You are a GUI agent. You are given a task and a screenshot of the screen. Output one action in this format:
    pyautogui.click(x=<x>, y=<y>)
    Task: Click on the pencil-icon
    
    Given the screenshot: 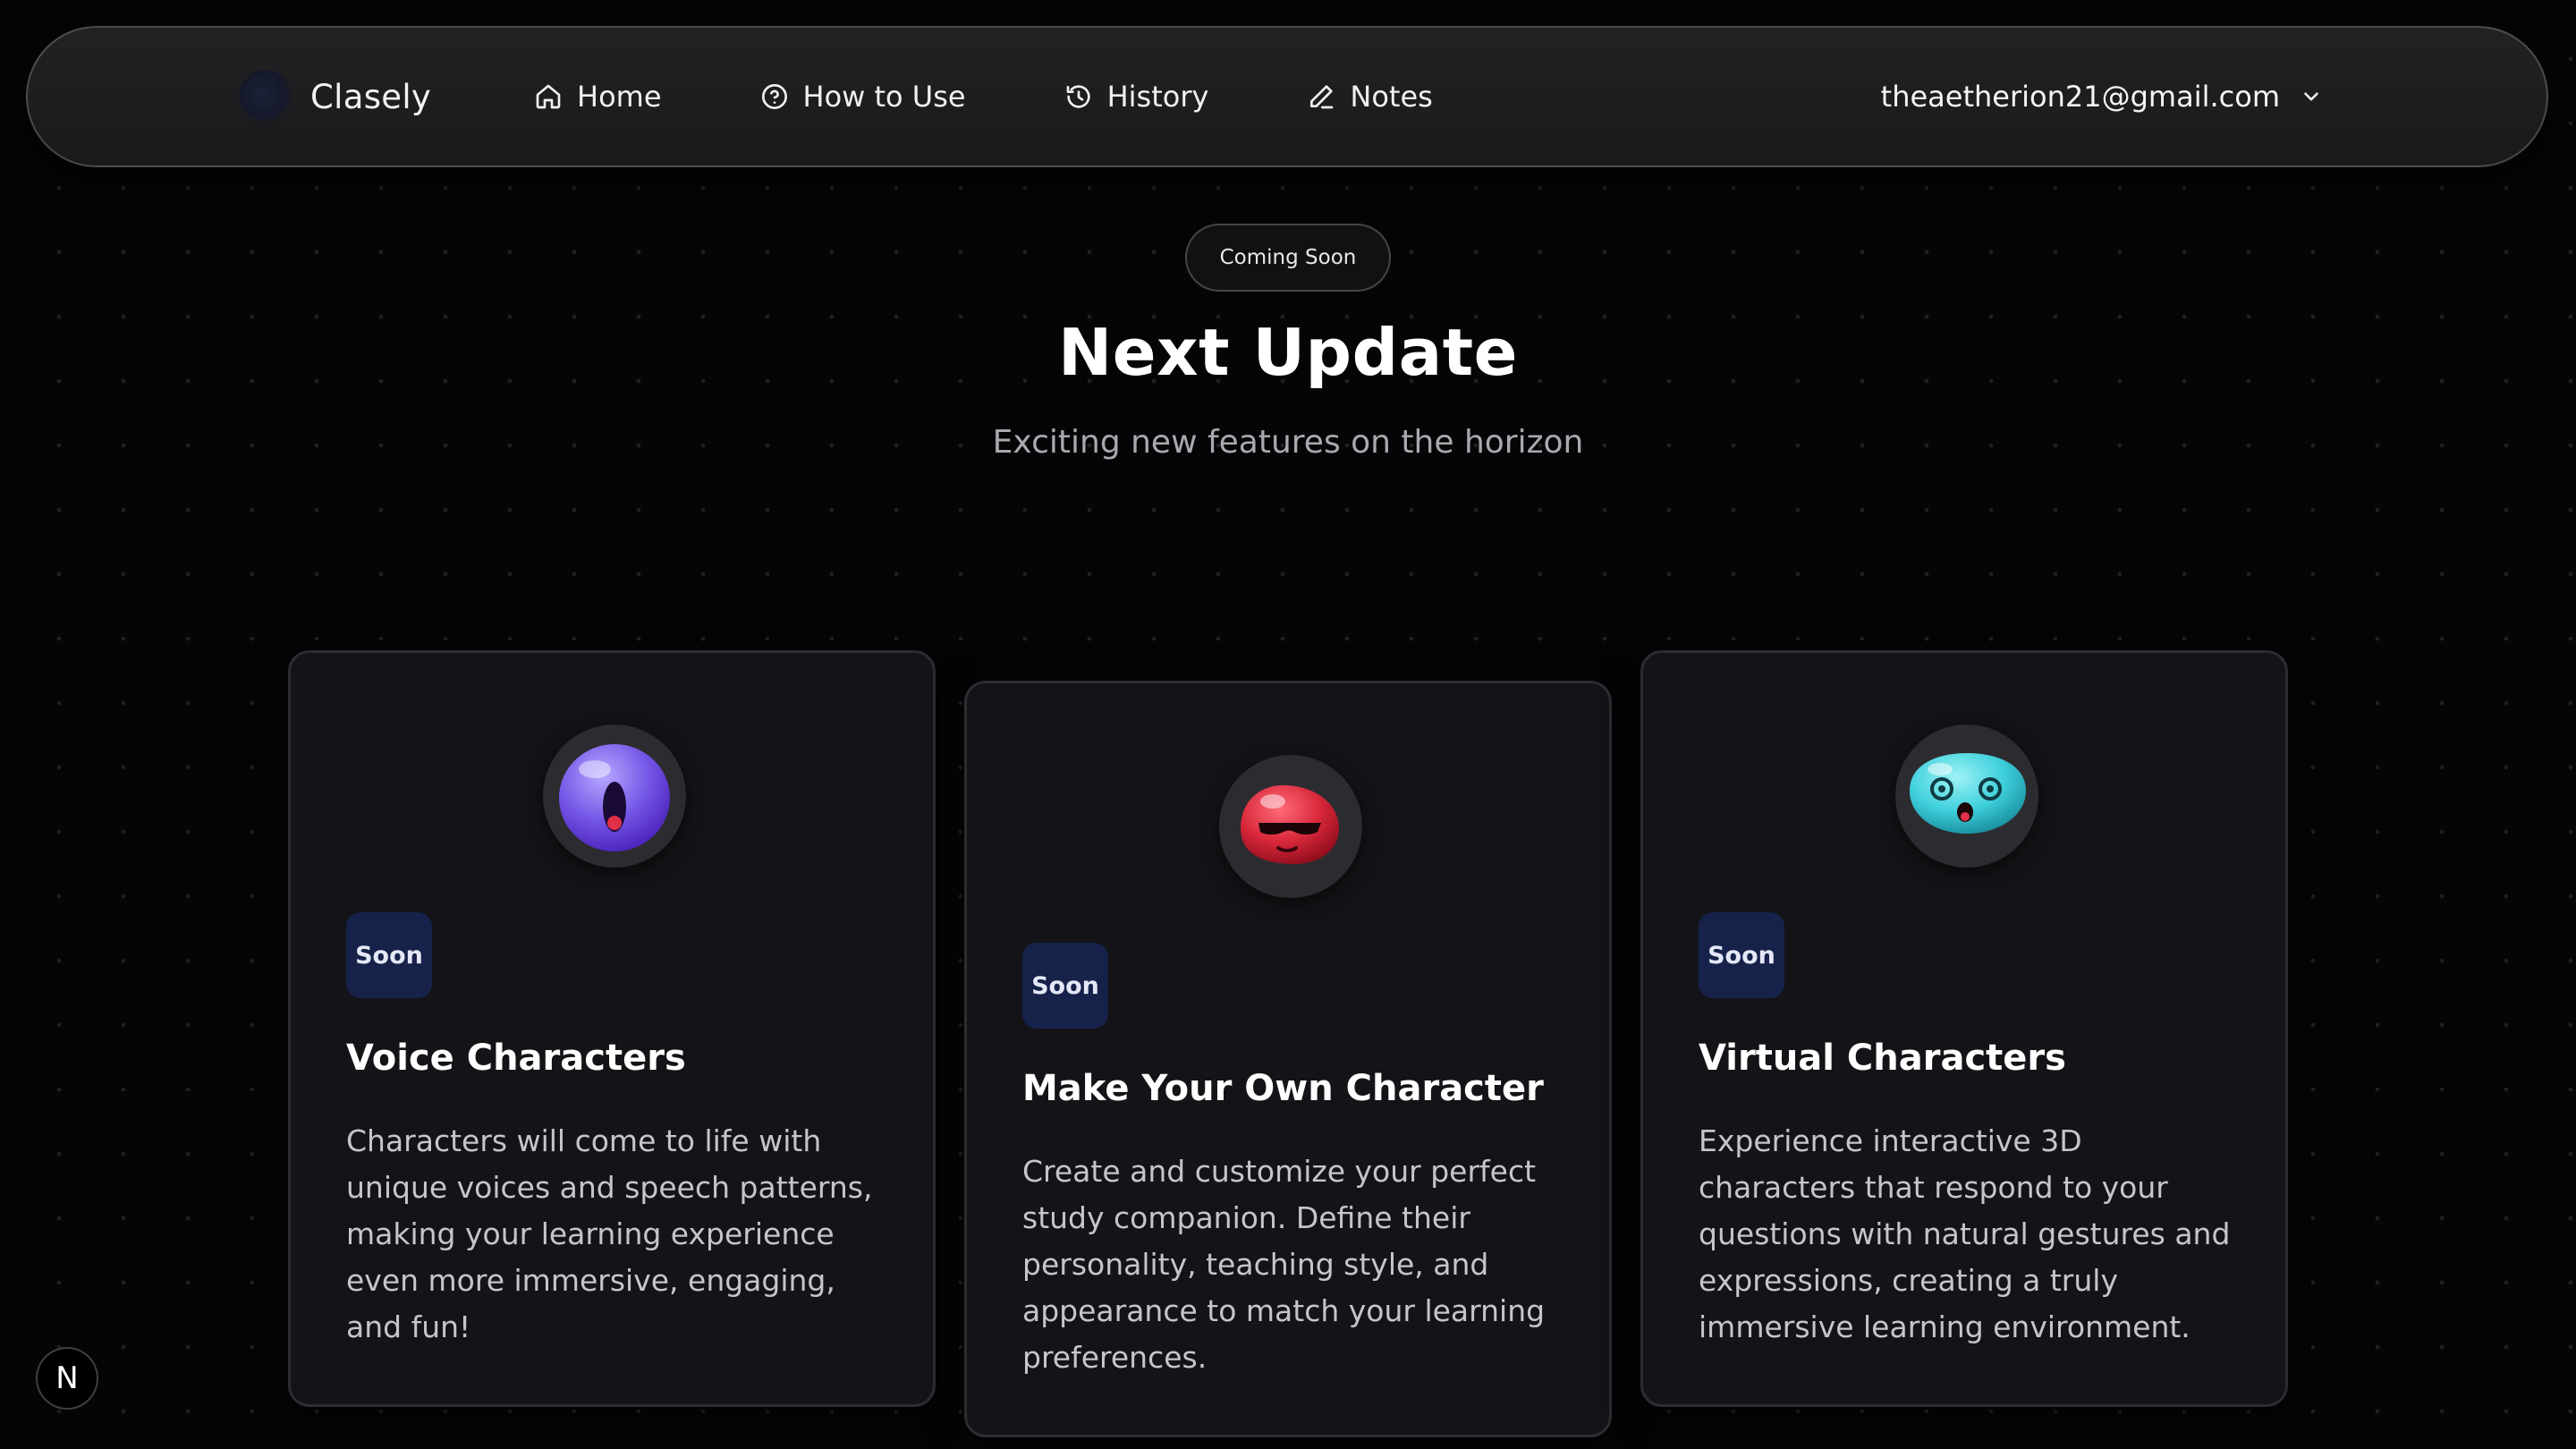 What is the action you would take?
    pyautogui.click(x=1322, y=97)
    